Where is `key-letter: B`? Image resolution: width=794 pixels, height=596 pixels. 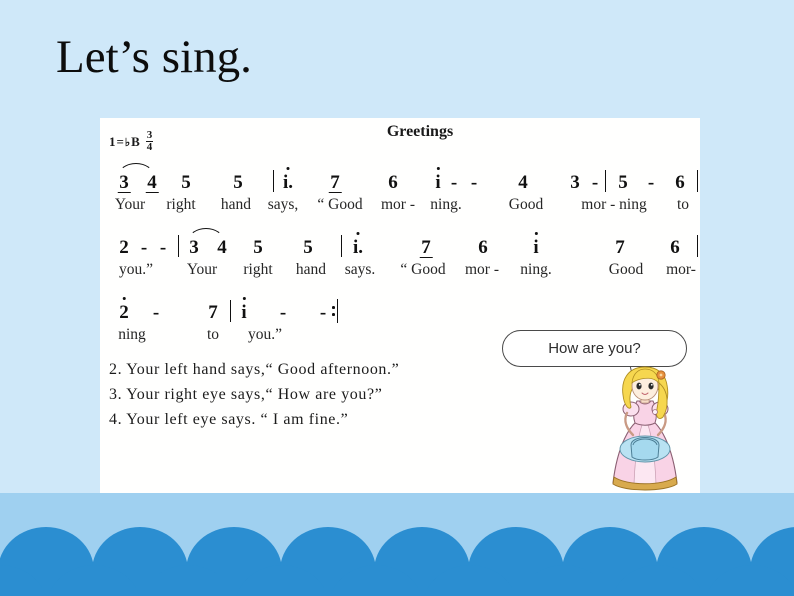
key-letter: B is located at coordinates (135, 142).